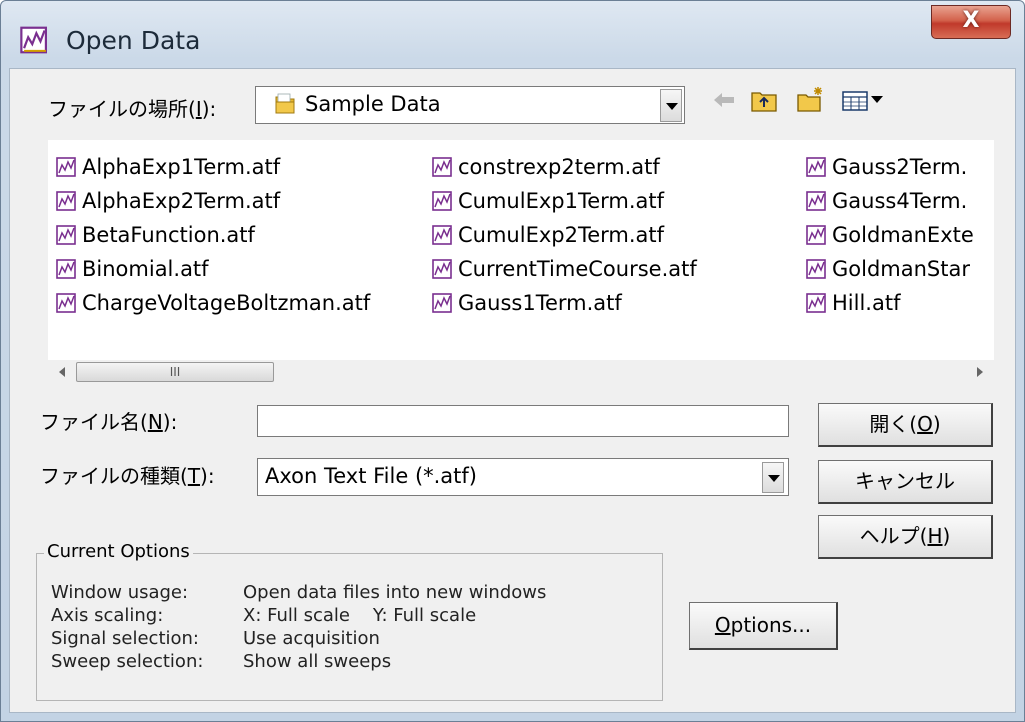 This screenshot has width=1025, height=722. What do you see at coordinates (168, 167) in the screenshot?
I see `list-item: AlphaExp1Term.atf` at bounding box center [168, 167].